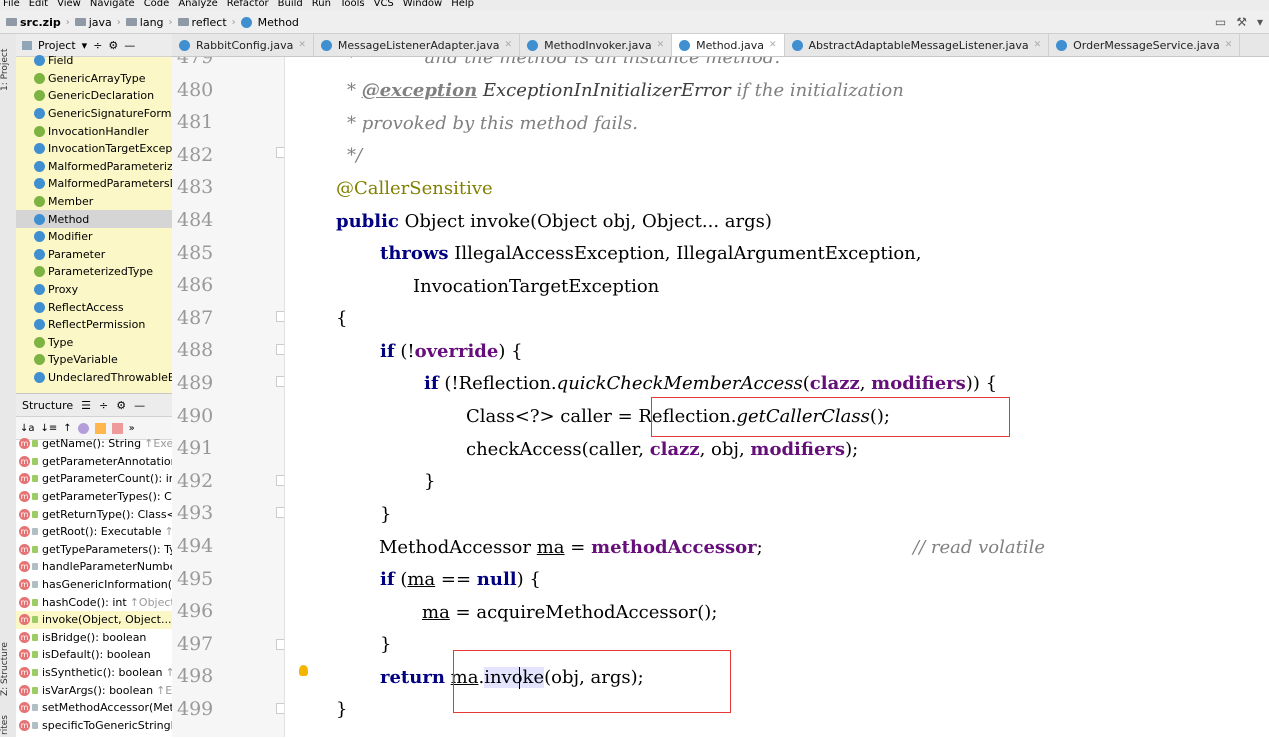  What do you see at coordinates (1145, 45) in the screenshot?
I see `editor-tab: OrderMessageService.java ✕` at bounding box center [1145, 45].